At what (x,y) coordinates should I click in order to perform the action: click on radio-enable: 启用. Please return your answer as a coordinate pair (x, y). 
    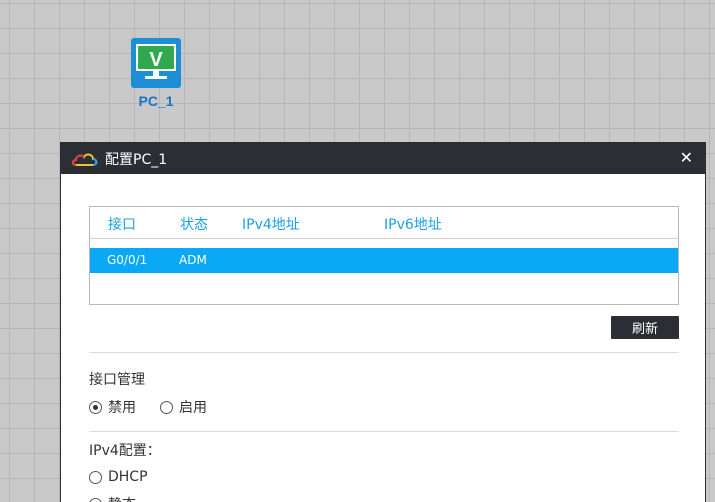
    Looking at the image, I should click on (183, 407).